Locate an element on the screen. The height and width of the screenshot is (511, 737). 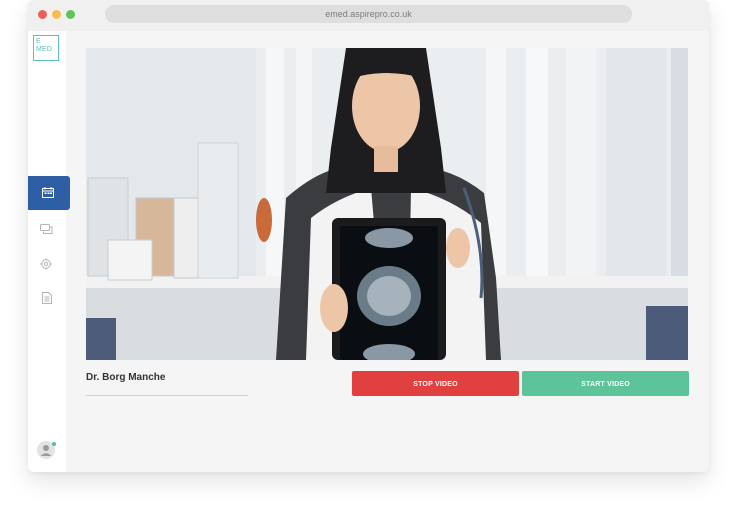
address-bar: emed.aspirepro.co.uk is located at coordinates (368, 14).